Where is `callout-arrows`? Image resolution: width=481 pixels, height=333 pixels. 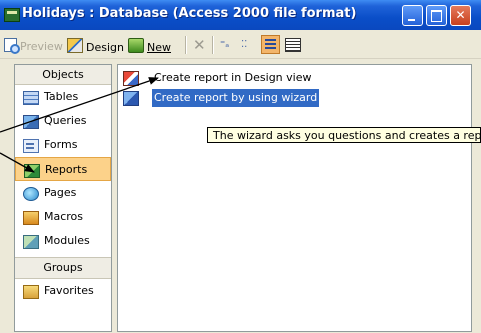 callout-arrows is located at coordinates (79, 125).